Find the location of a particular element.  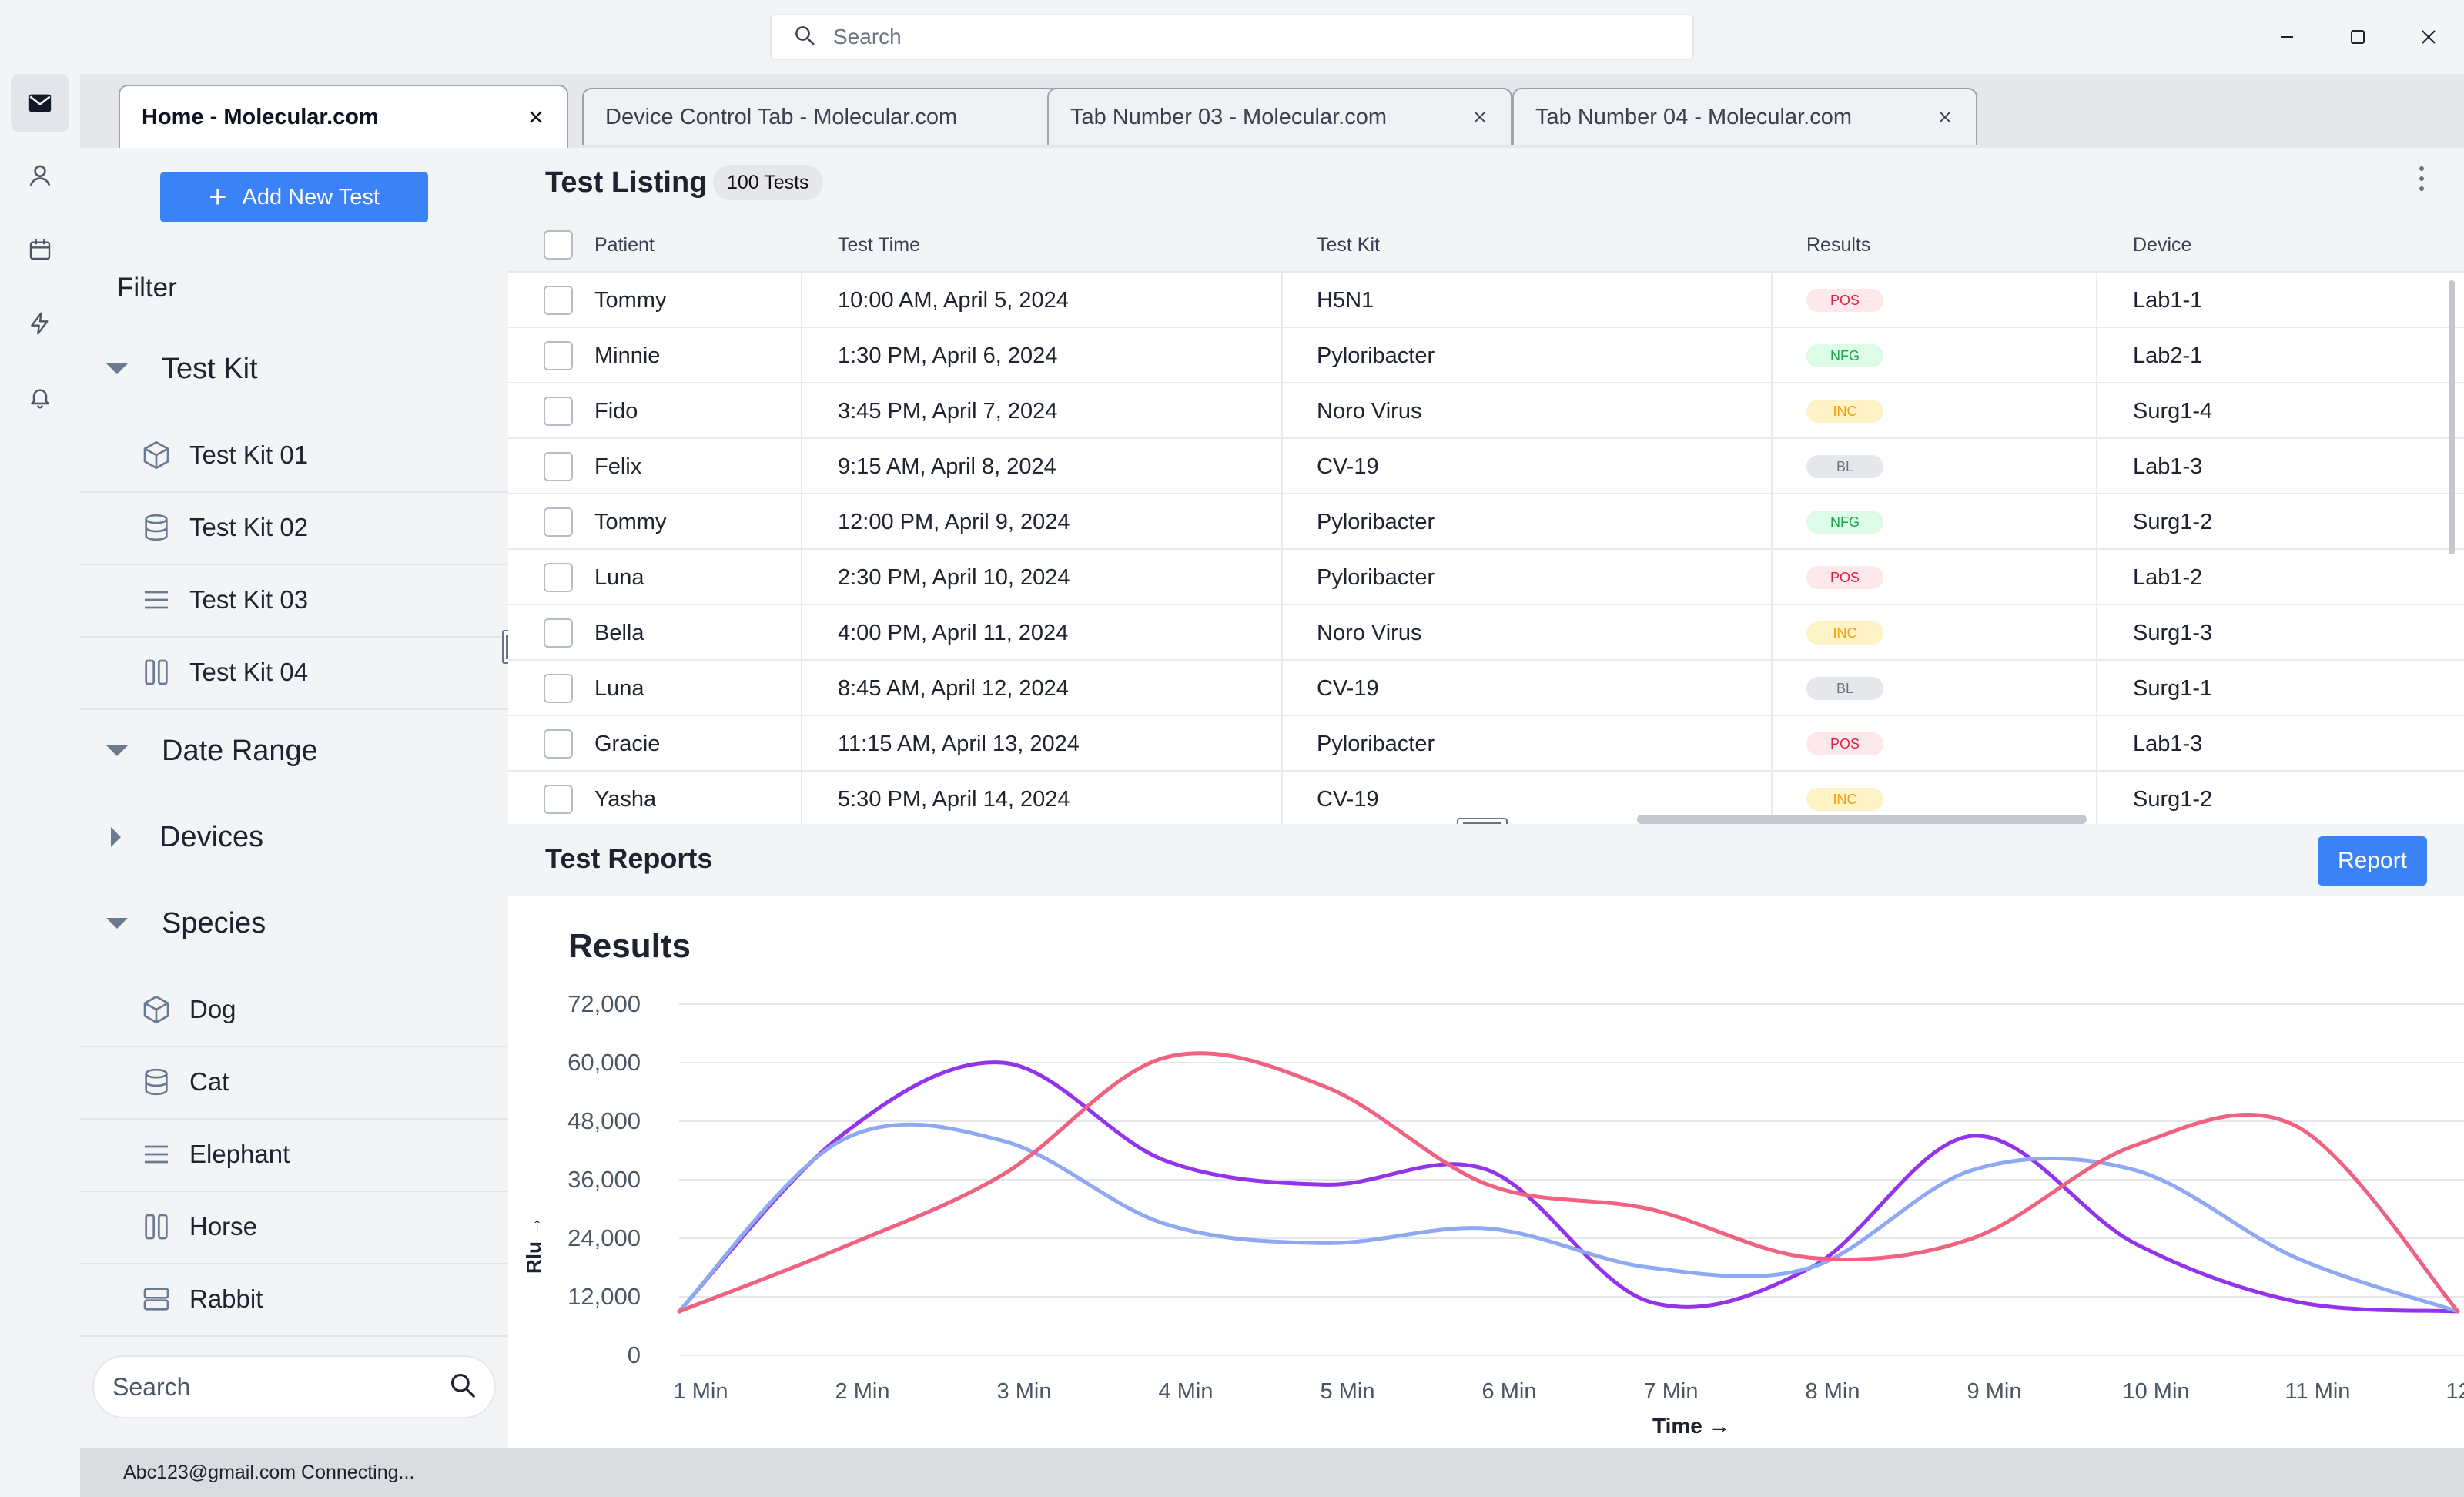

table-horizontal-scrollbar is located at coordinates (1862, 819).